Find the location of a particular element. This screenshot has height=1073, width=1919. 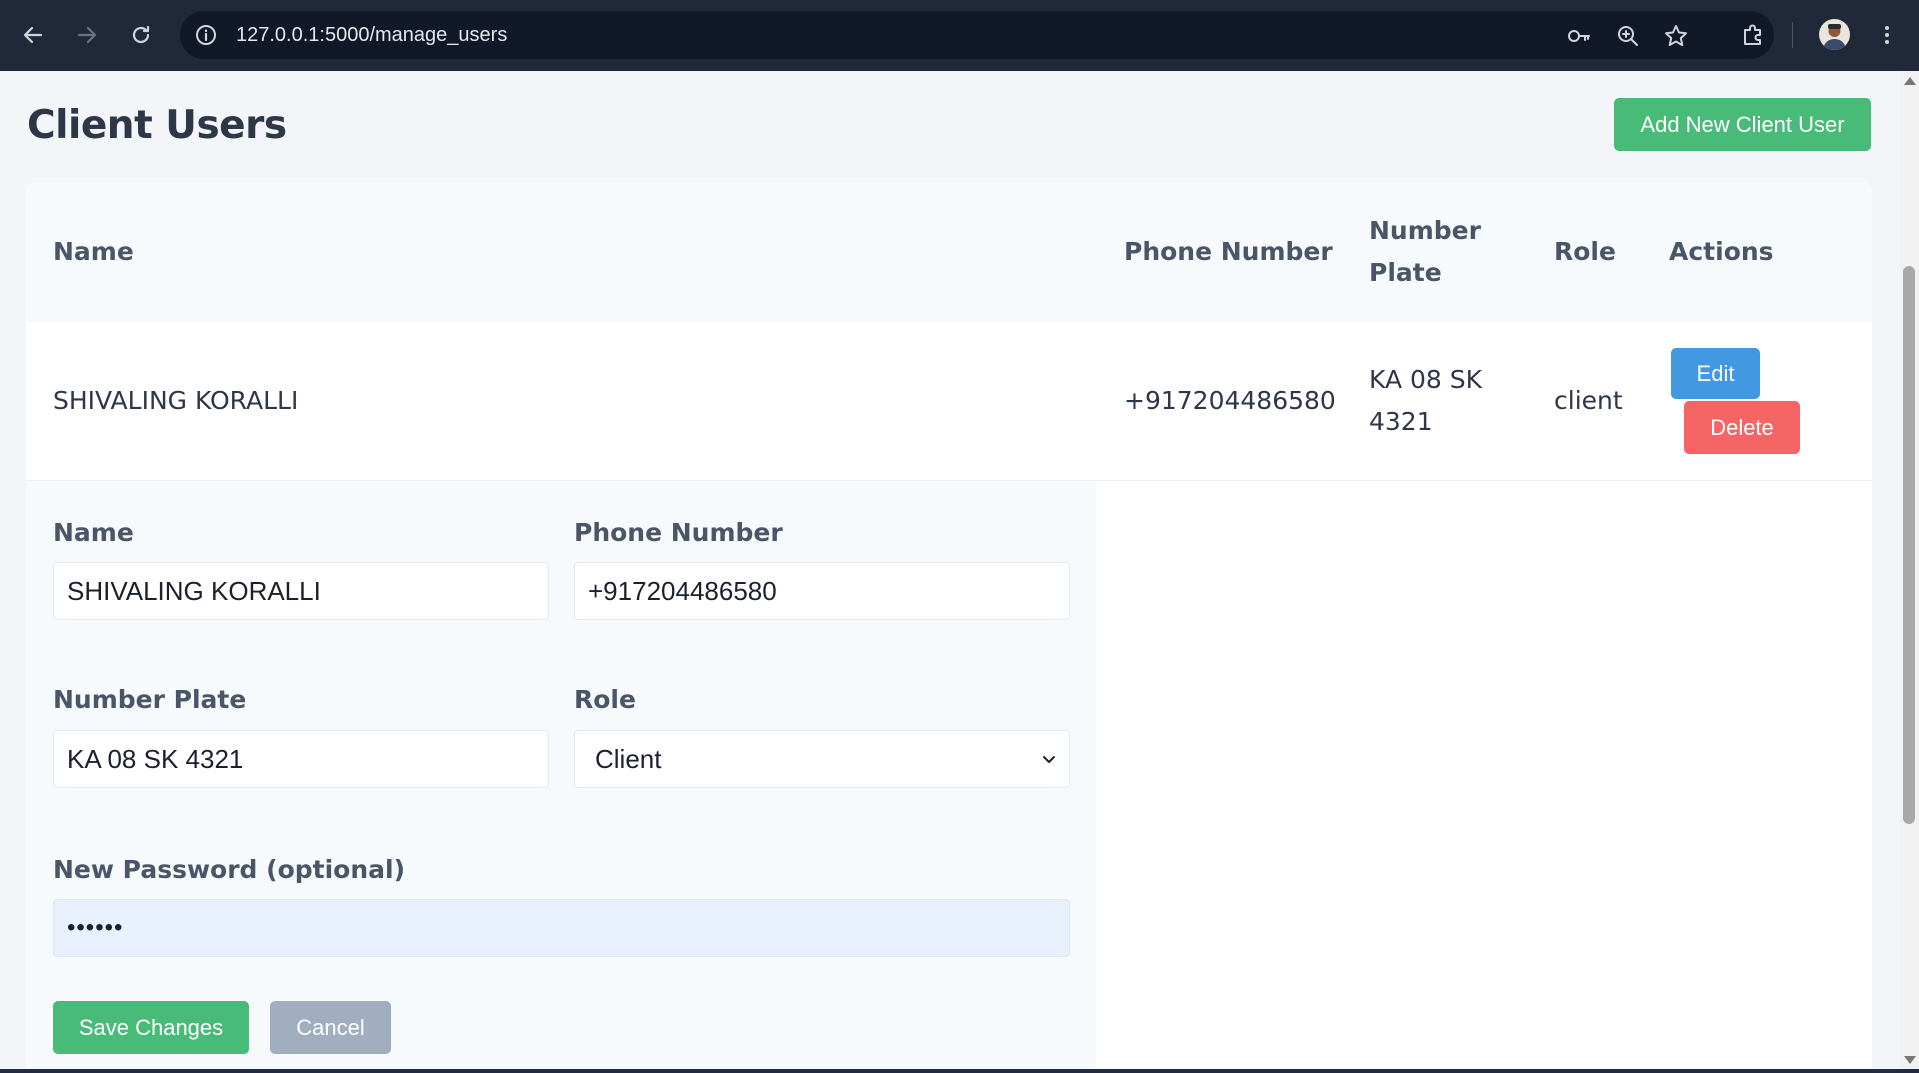

save-changes-button: Save Changes is located at coordinates (151, 1027).